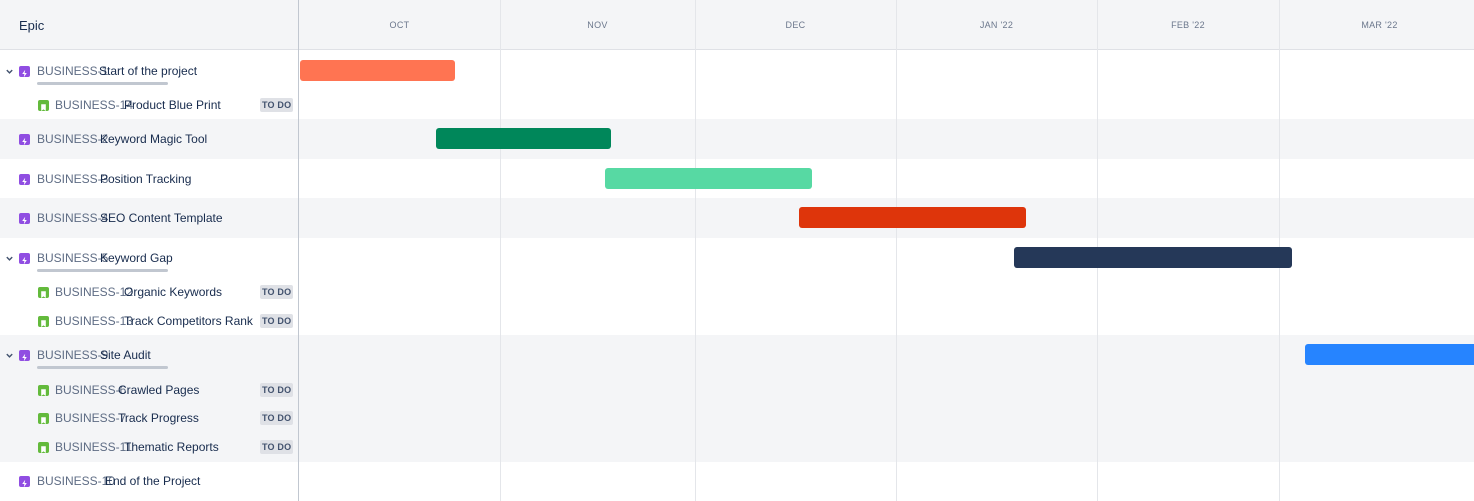  I want to click on story-row: BUSINESS-6 Crawled Pages TO DO, so click(149, 390).